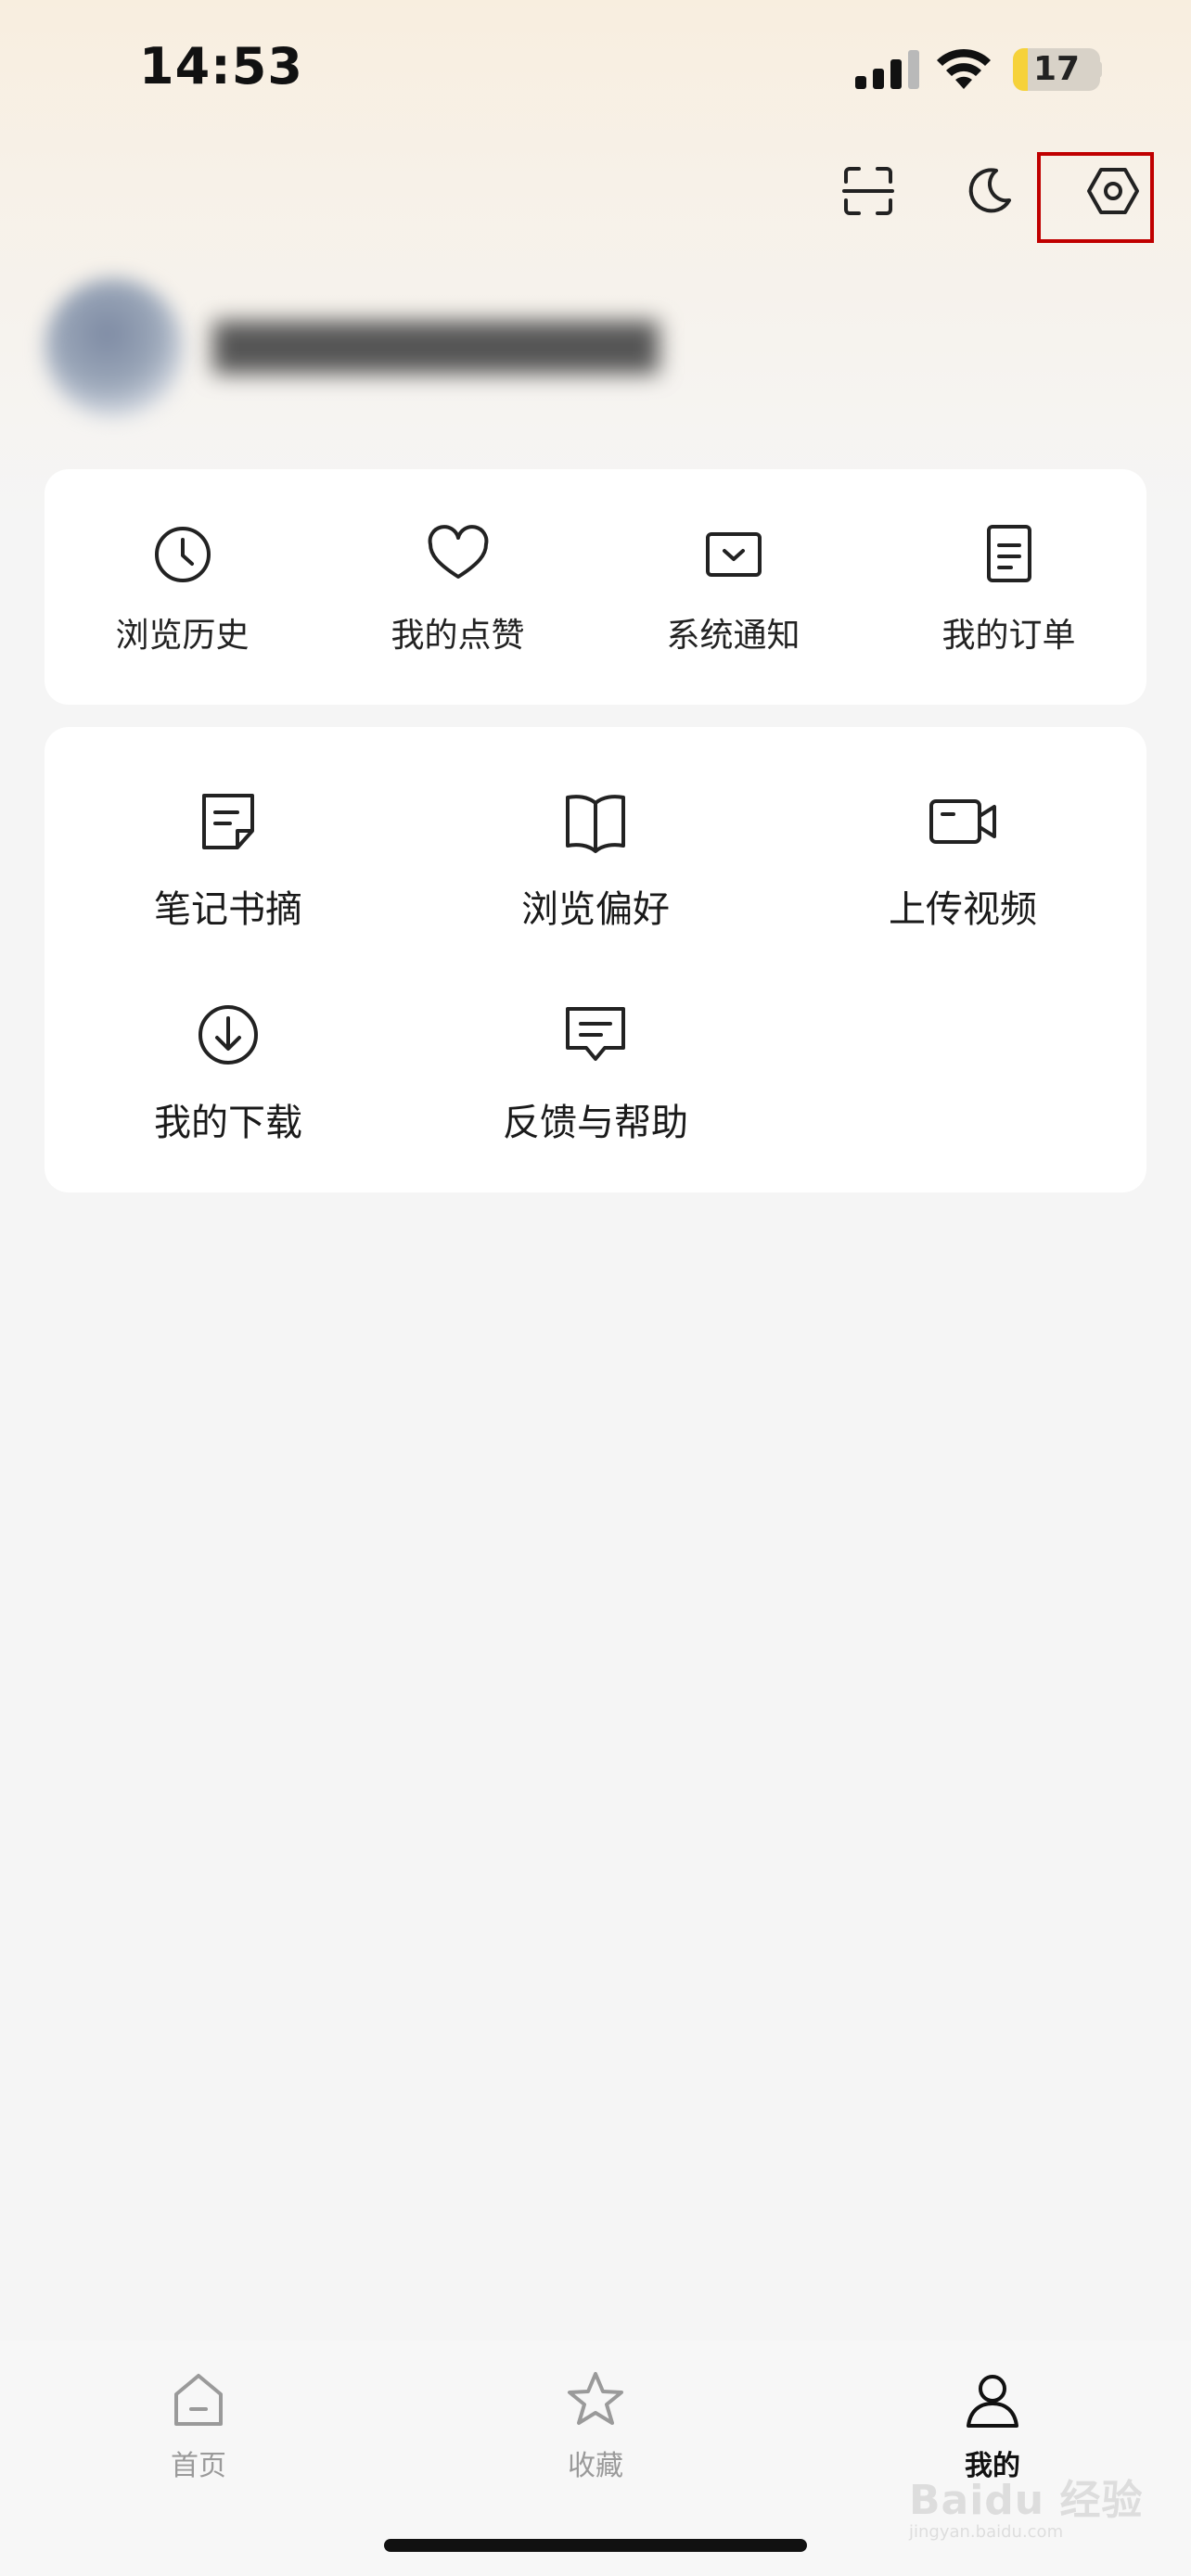 The height and width of the screenshot is (2576, 1191). Describe the element at coordinates (1008, 636) in the screenshot. I see `quick-link-label: 我的订单` at that location.